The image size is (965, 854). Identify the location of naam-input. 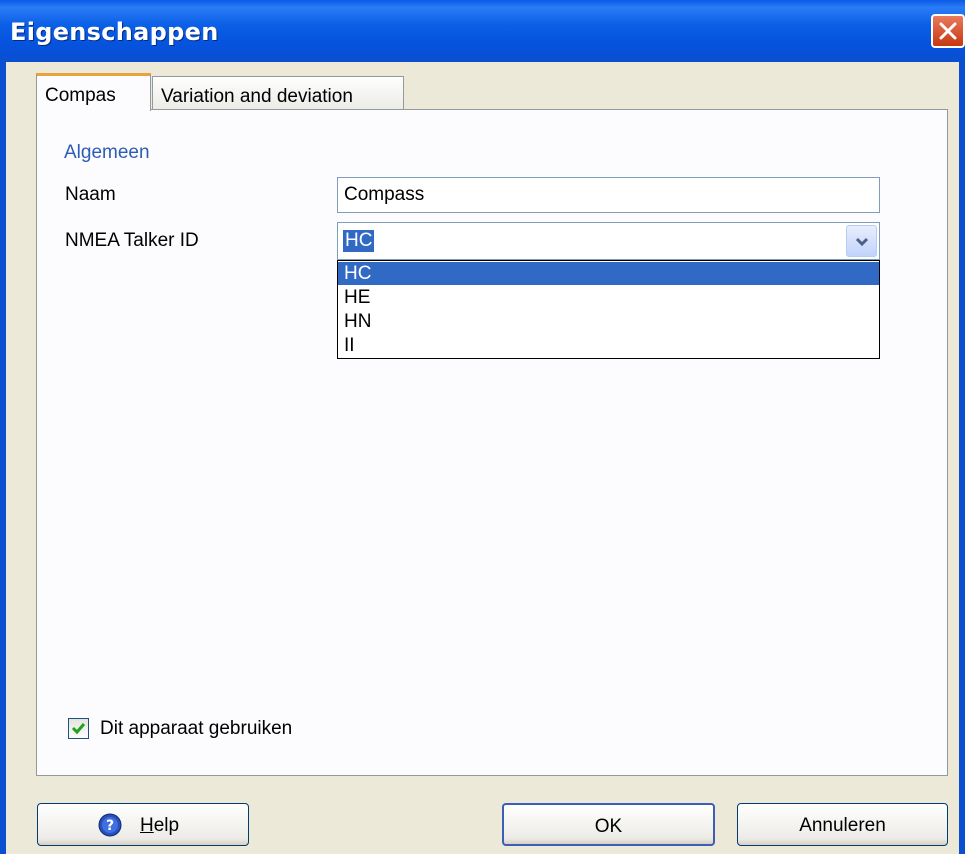
(608, 195).